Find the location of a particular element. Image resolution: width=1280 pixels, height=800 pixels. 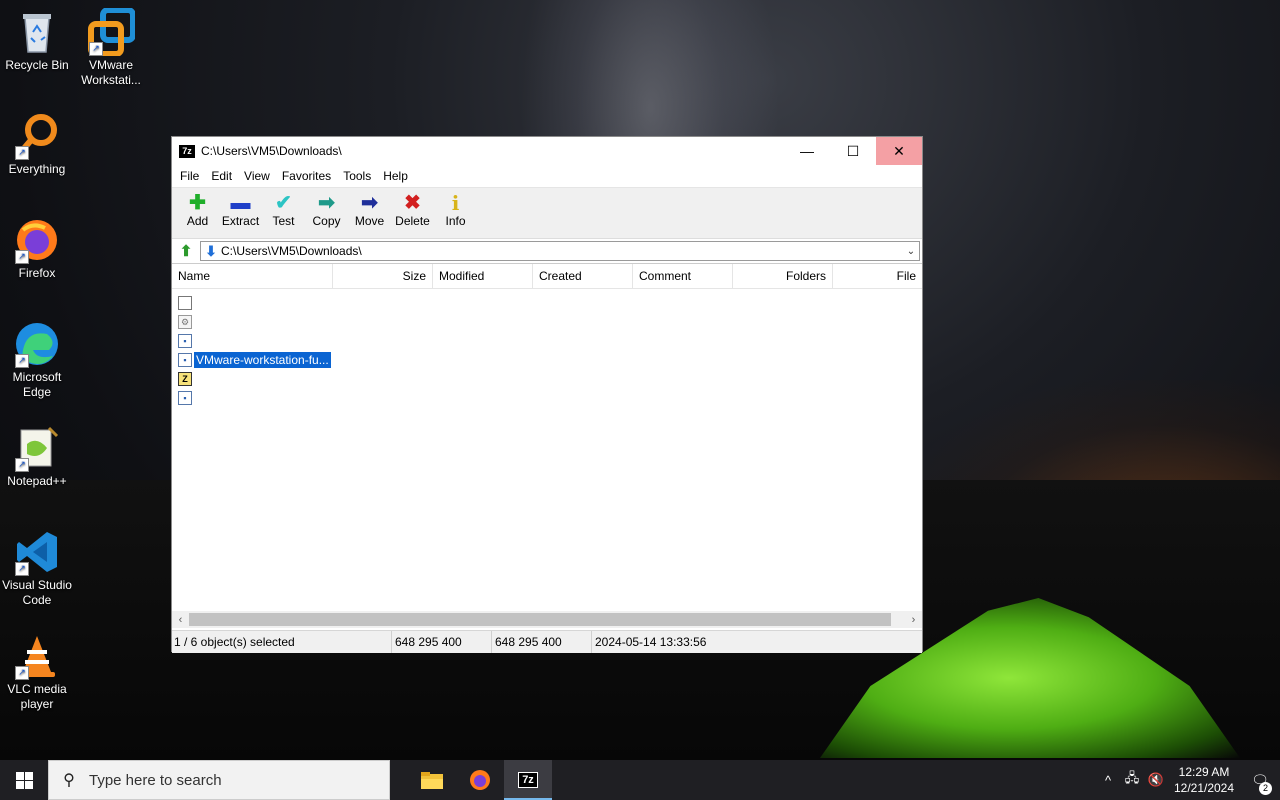

chevron-down-icon: ⌄ is located at coordinates (911, 251).